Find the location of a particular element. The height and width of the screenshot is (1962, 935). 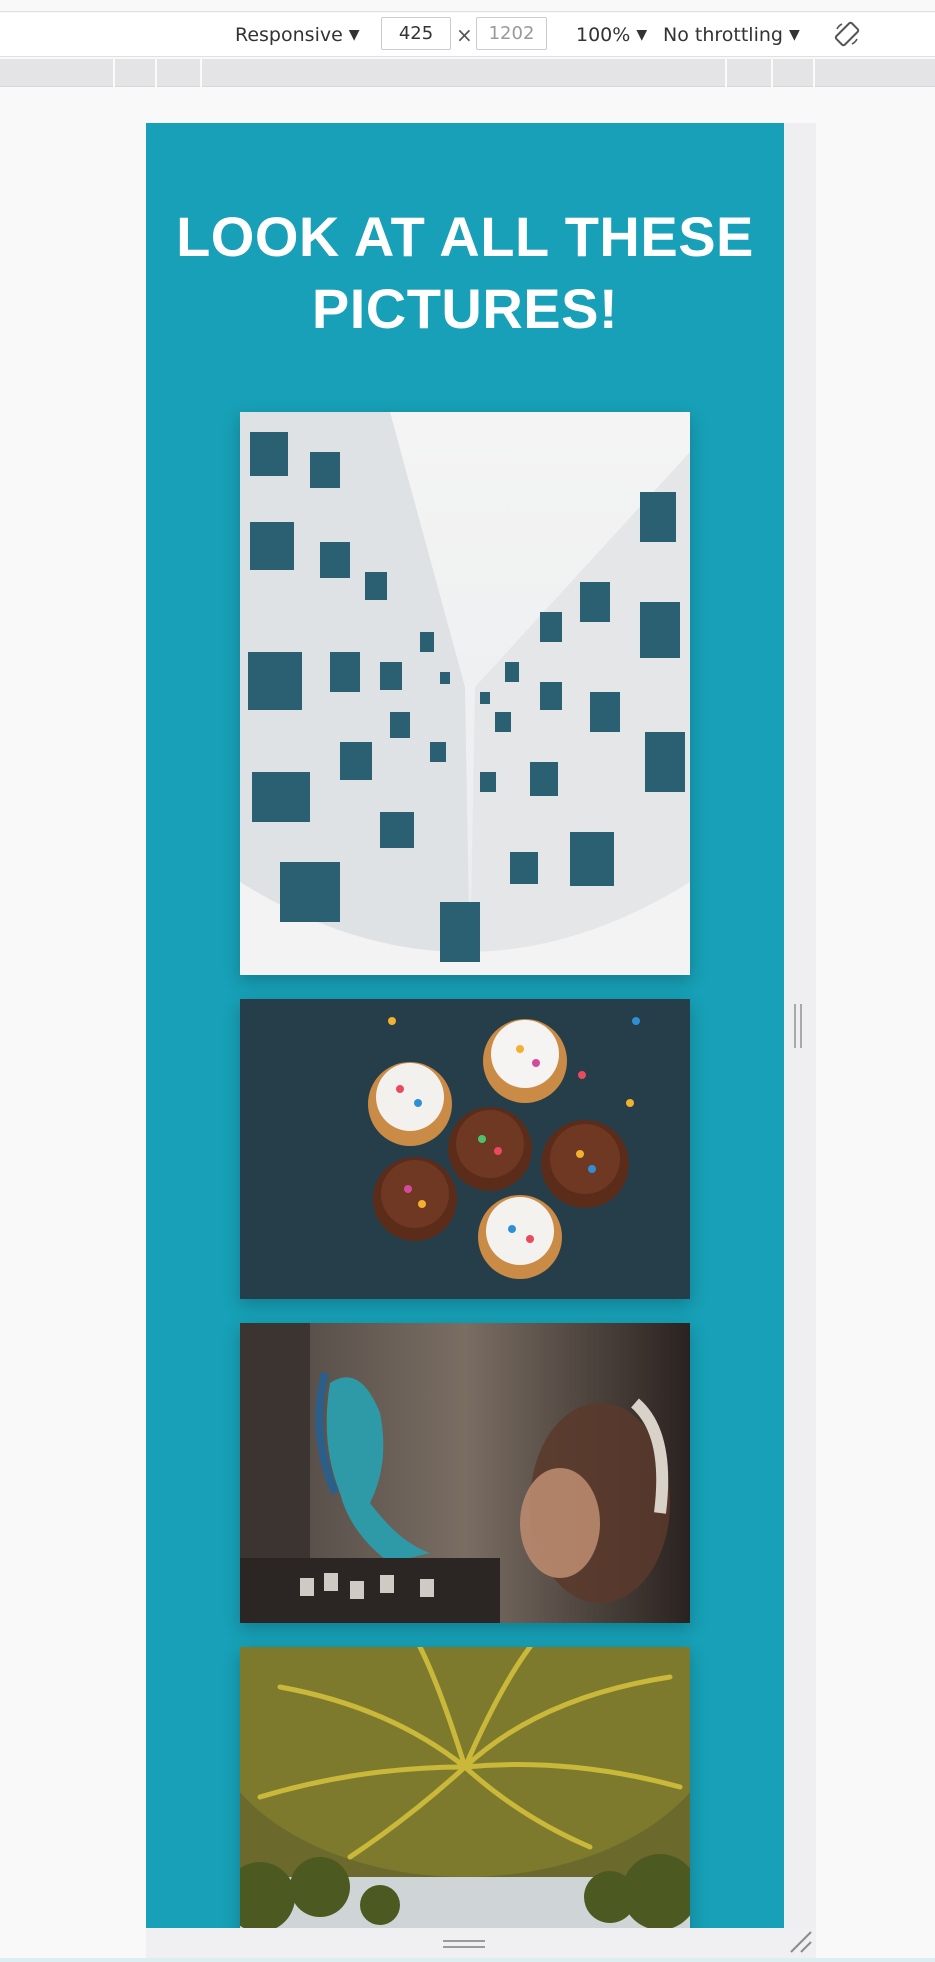

bottom-edge is located at coordinates (467, 1960).